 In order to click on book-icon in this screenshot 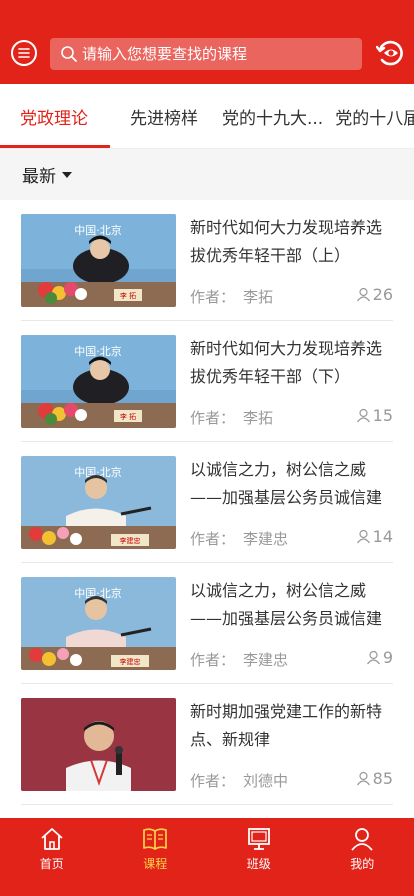, I will do `click(155, 839)`.